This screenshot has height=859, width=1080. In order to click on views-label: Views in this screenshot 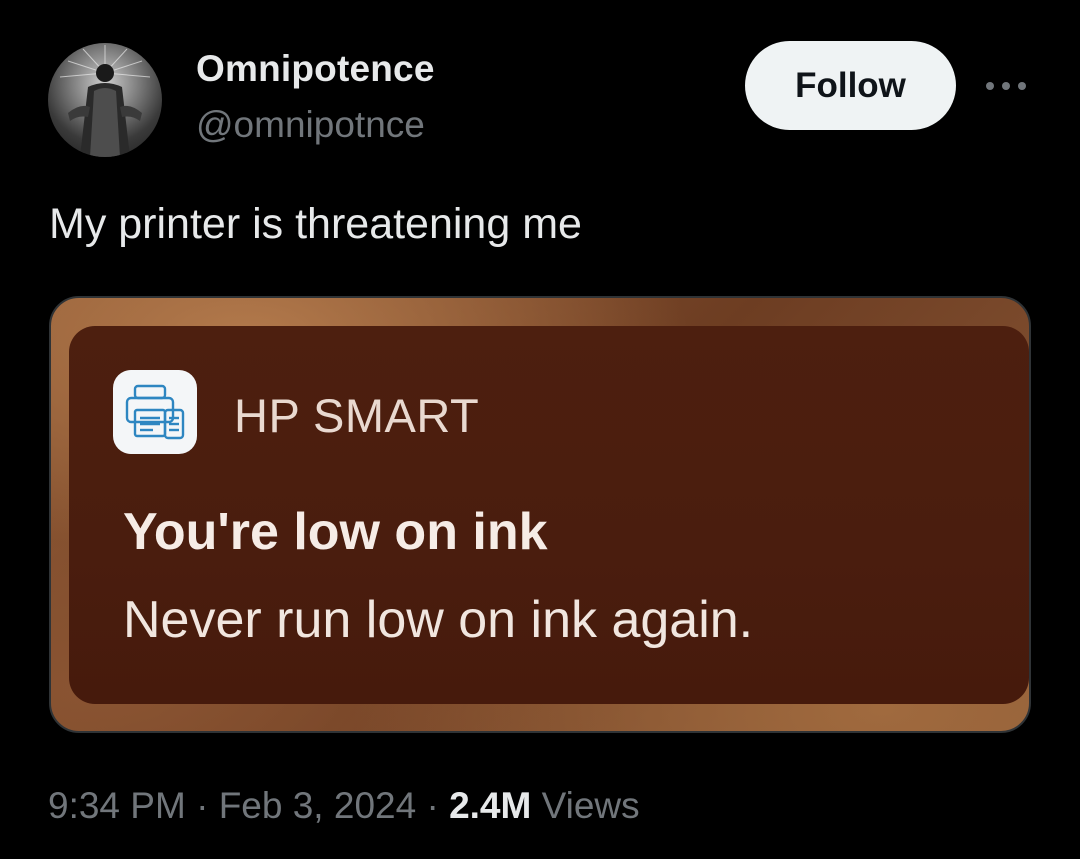, I will do `click(590, 805)`.